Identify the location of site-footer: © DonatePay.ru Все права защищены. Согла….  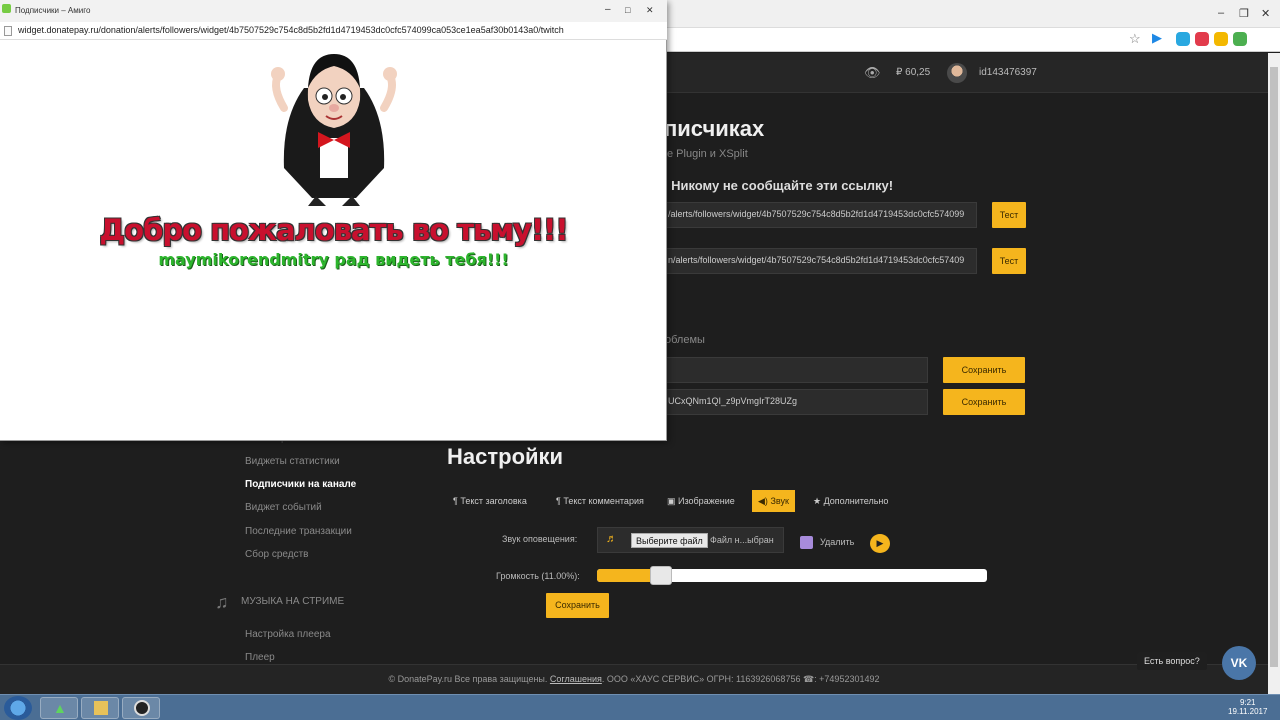
(634, 679).